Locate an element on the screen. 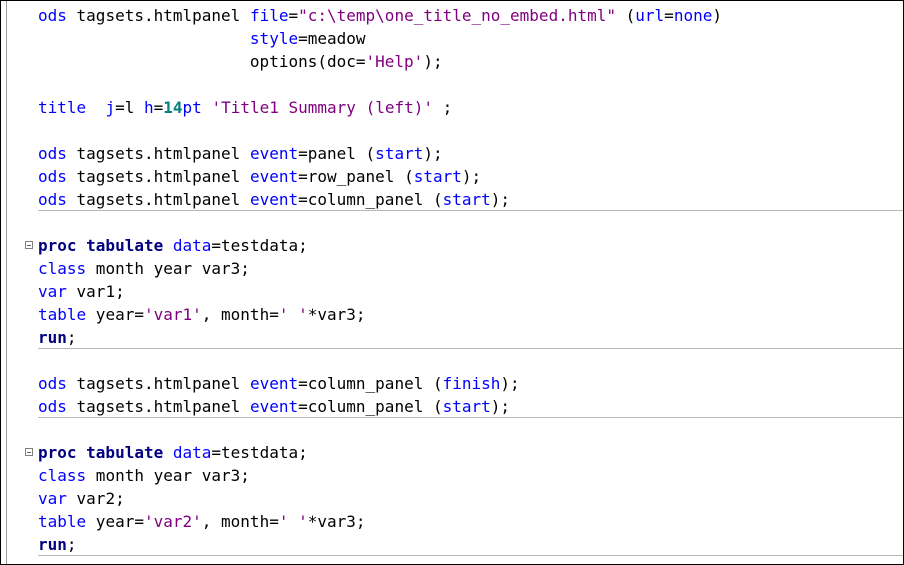 Image resolution: width=904 pixels, height=565 pixels. code-token: ; is located at coordinates (71, 544).